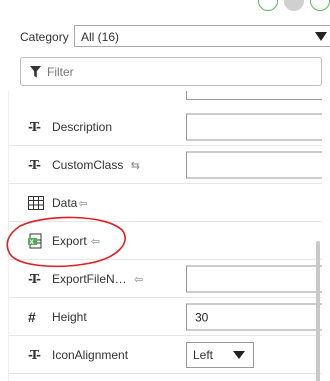 The width and height of the screenshot is (330, 381). Describe the element at coordinates (254, 95) in the screenshot. I see `property-input-partial` at that location.